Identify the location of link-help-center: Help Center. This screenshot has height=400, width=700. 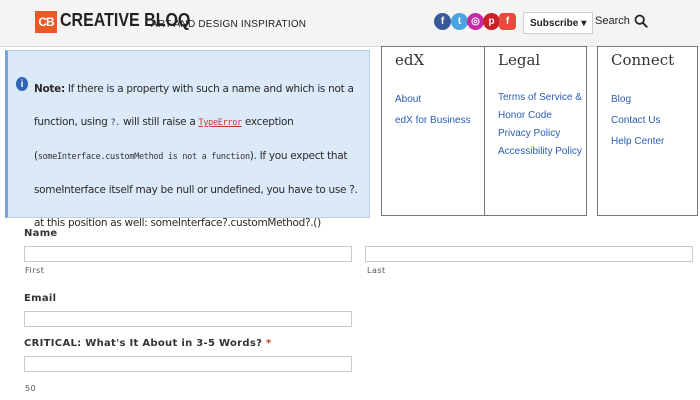
(637, 141).